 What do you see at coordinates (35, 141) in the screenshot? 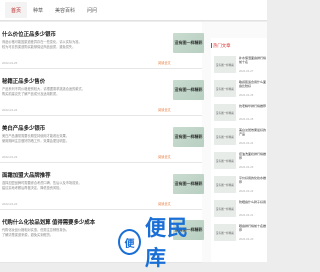
I see `article-excerpt-line: 使用期间注意做好防晒工作，效果会更加明显。` at bounding box center [35, 141].